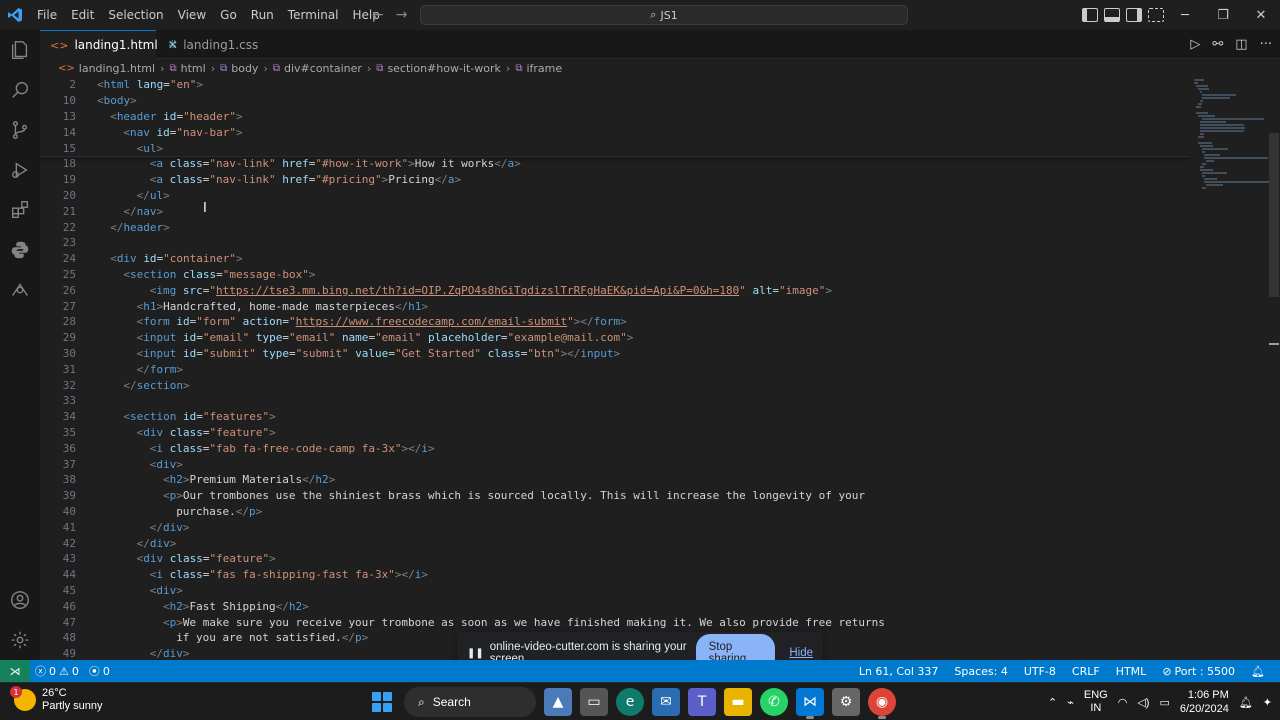 The width and height of the screenshot is (1280, 720). What do you see at coordinates (666, 702) in the screenshot?
I see `mail-icon: ✉` at bounding box center [666, 702].